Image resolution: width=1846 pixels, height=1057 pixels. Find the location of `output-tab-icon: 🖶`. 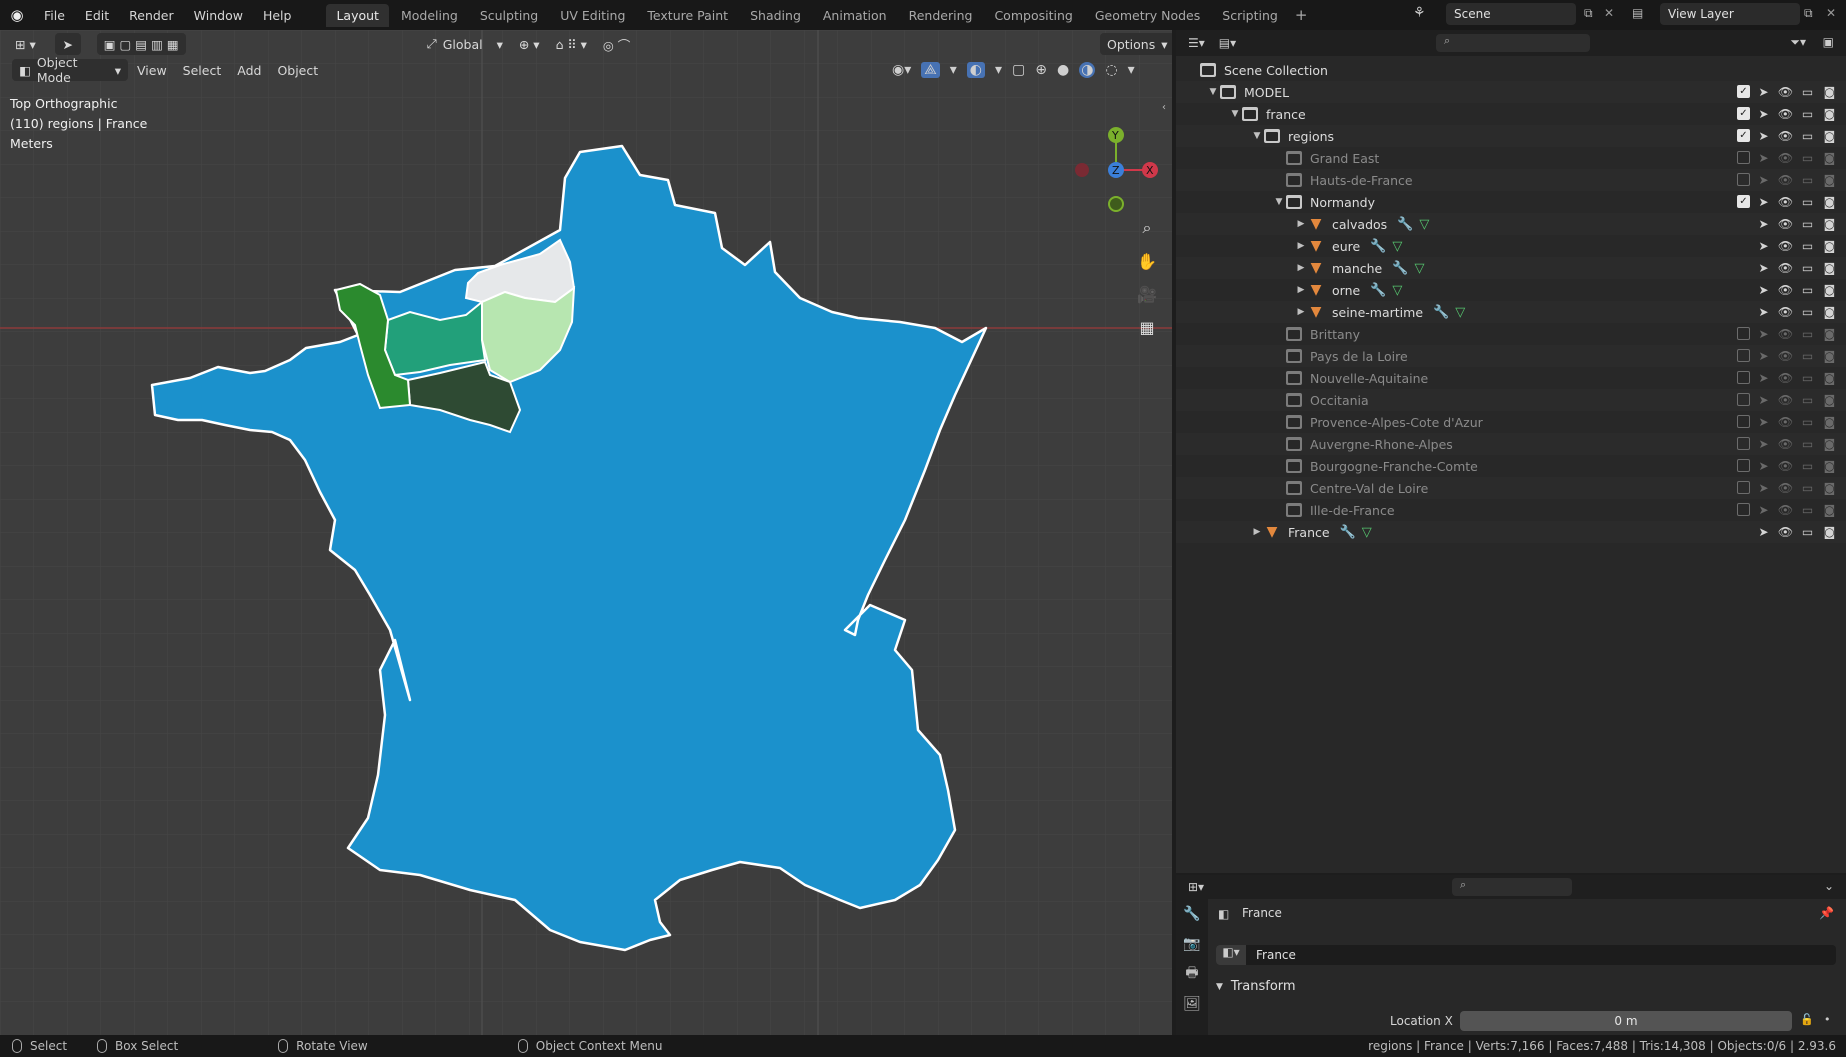

output-tab-icon: 🖶 is located at coordinates (1192, 974).